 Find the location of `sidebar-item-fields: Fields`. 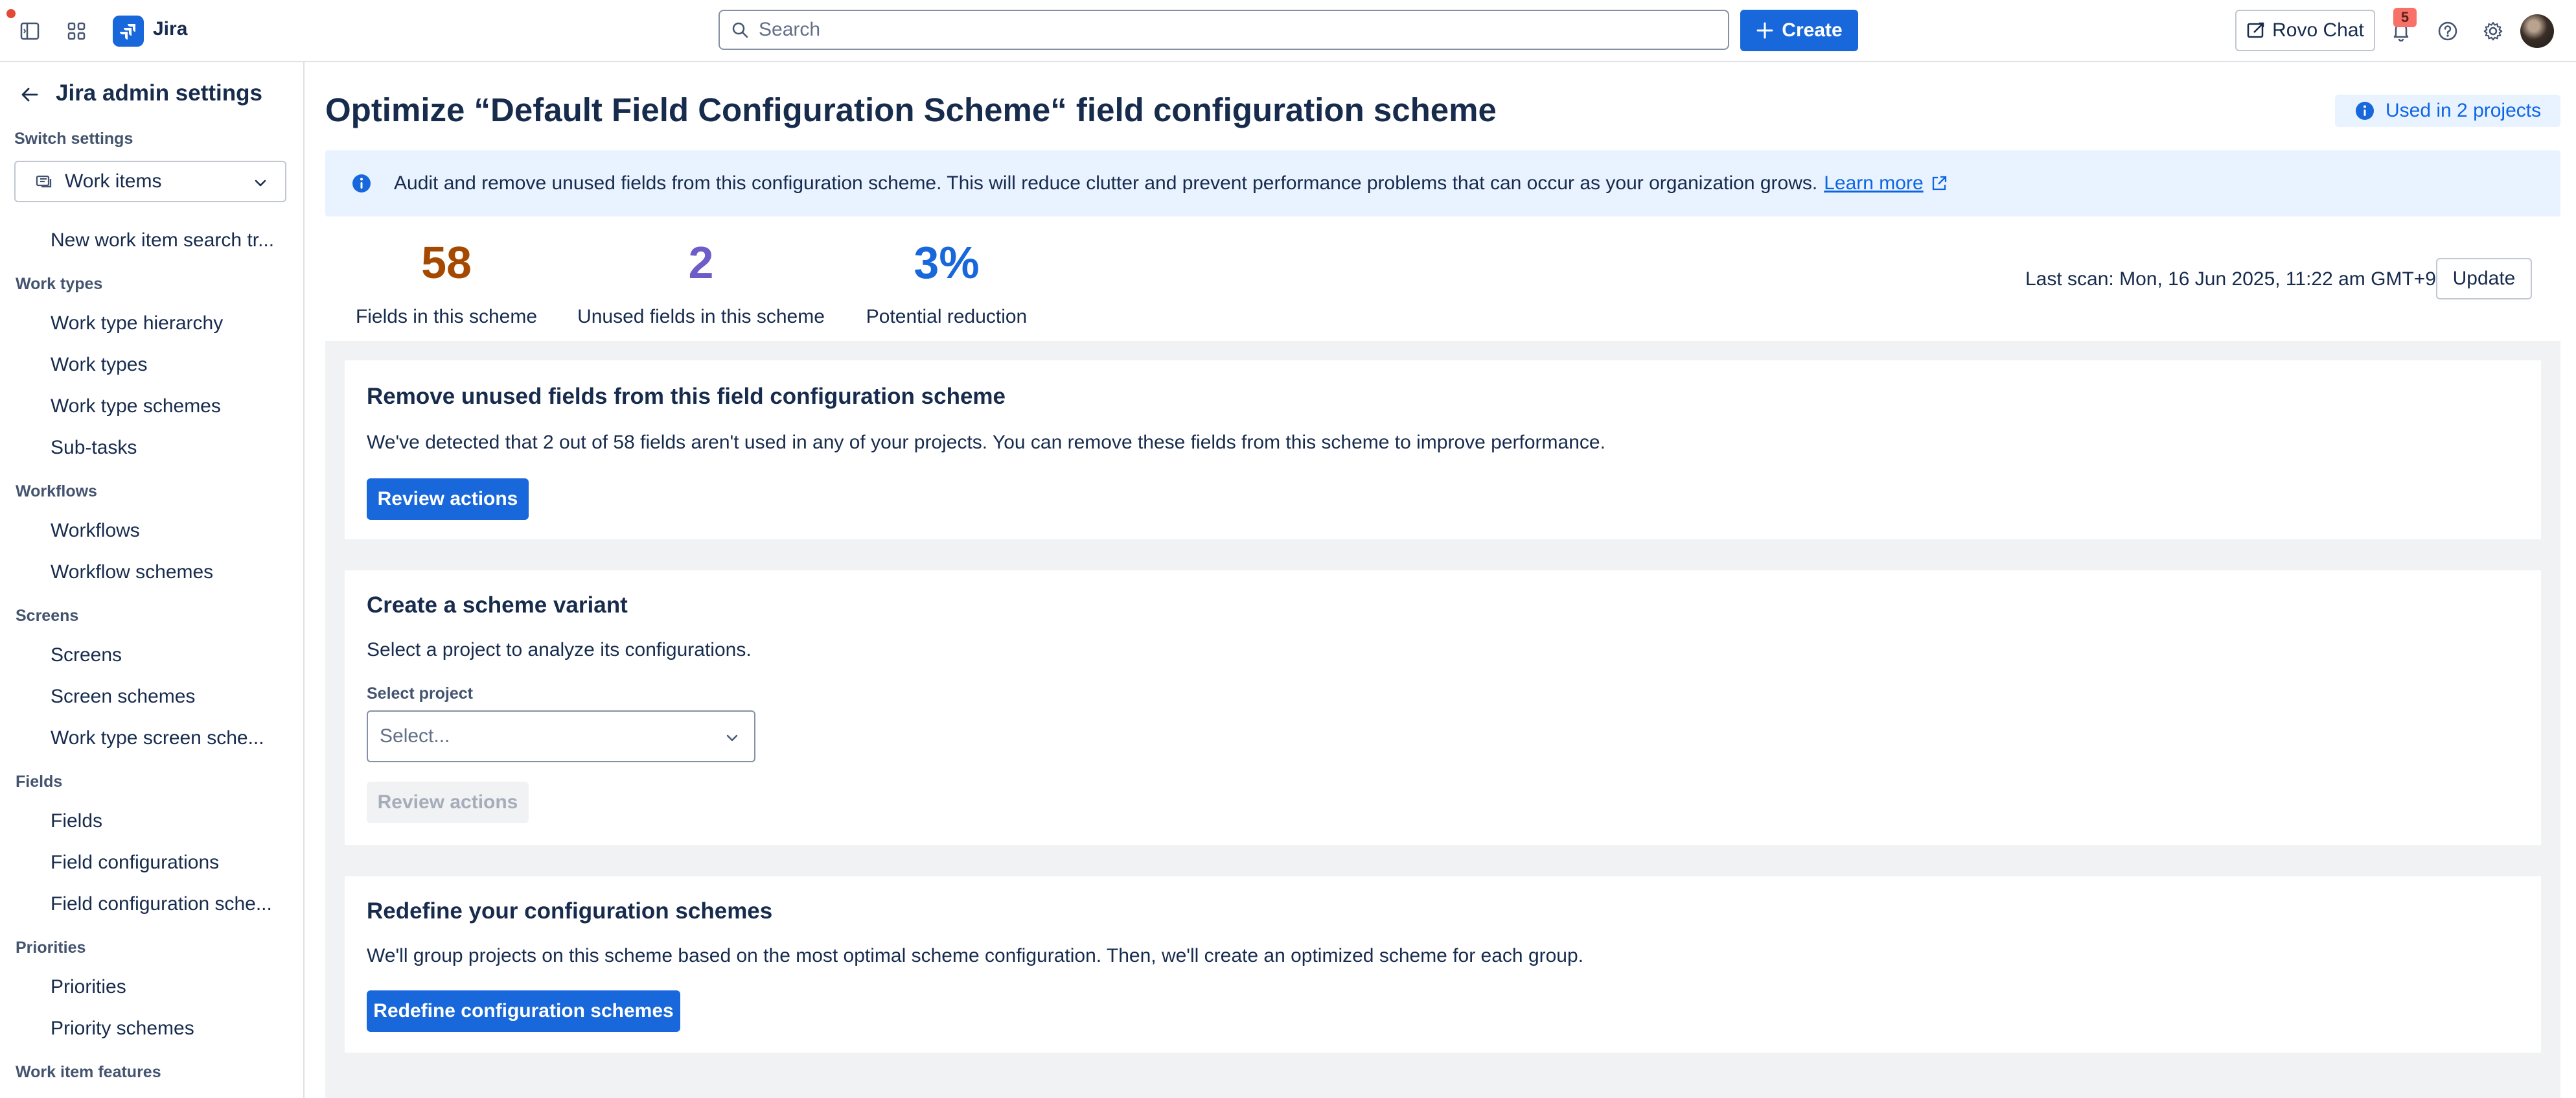

sidebar-item-fields: Fields is located at coordinates (76, 821).